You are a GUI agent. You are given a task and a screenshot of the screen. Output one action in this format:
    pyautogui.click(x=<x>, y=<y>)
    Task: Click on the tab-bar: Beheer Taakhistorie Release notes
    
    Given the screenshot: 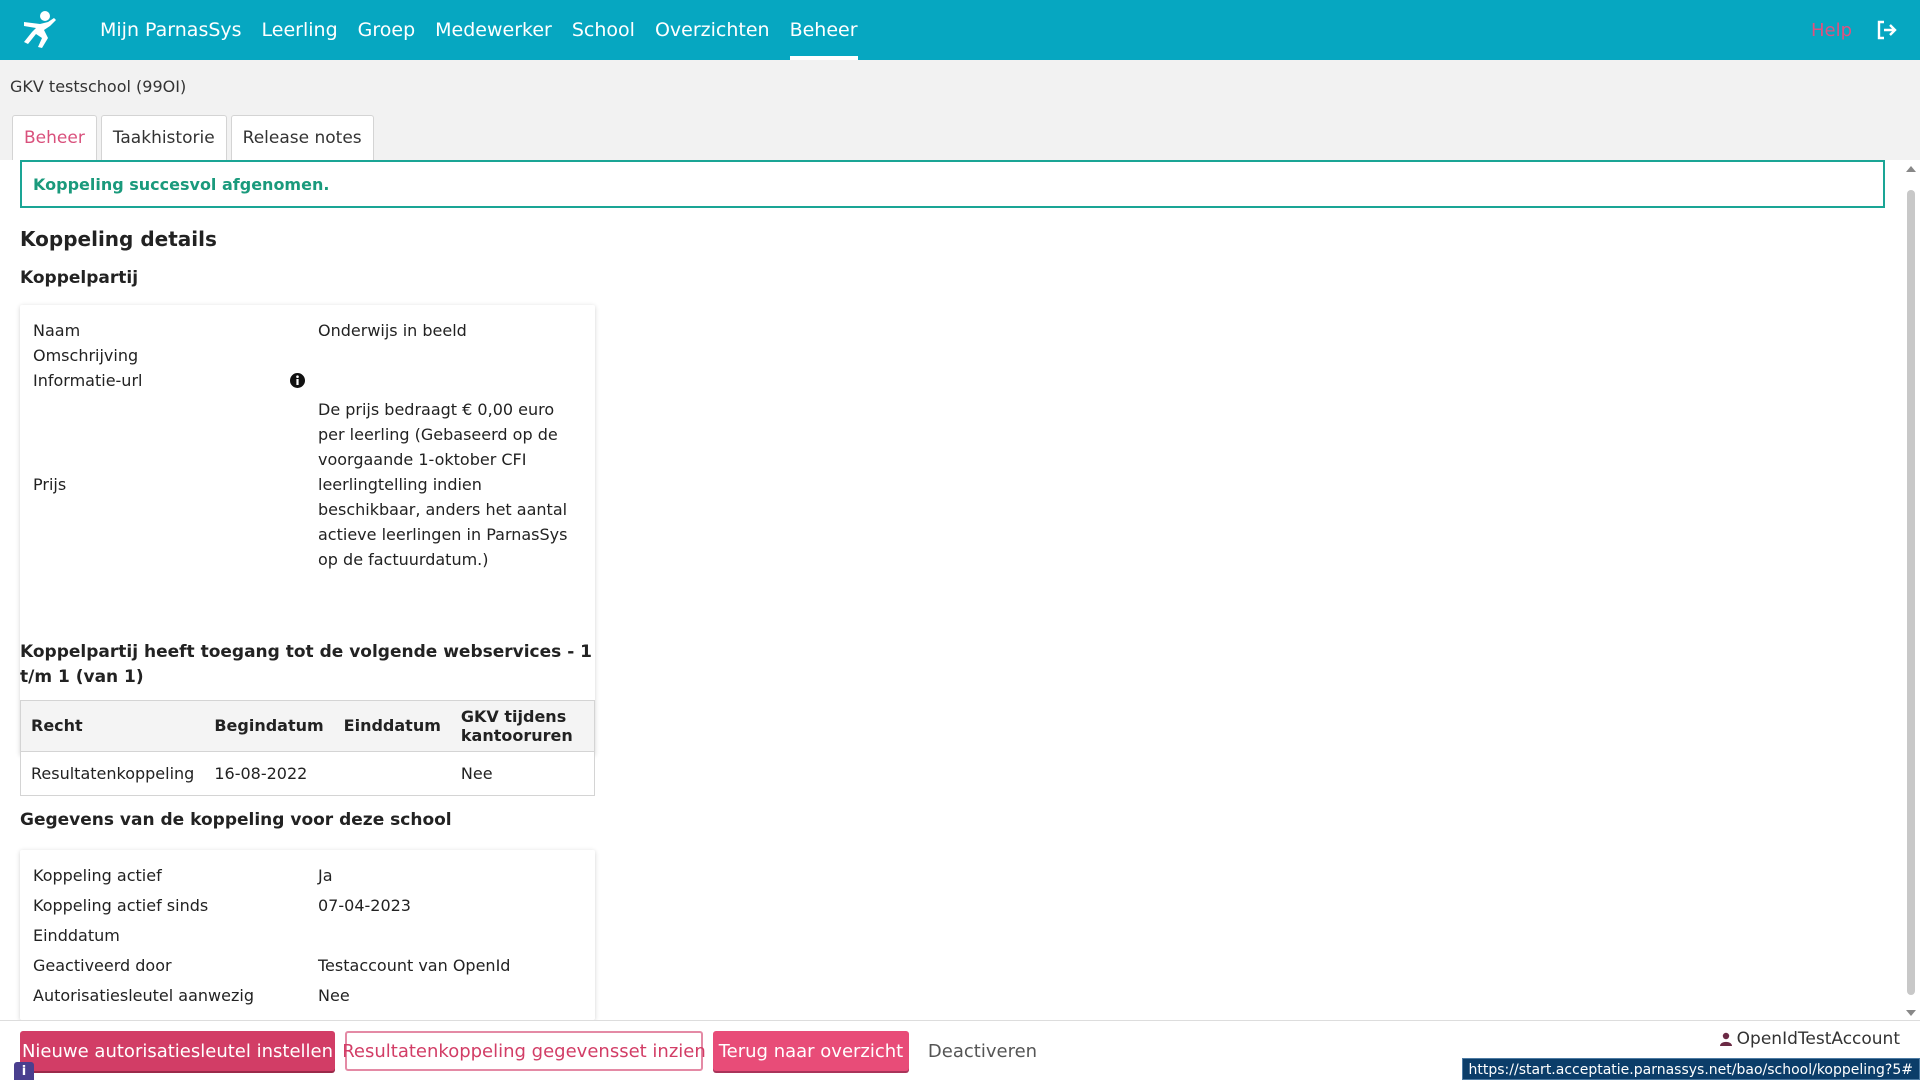 What is the action you would take?
    pyautogui.click(x=193, y=137)
    